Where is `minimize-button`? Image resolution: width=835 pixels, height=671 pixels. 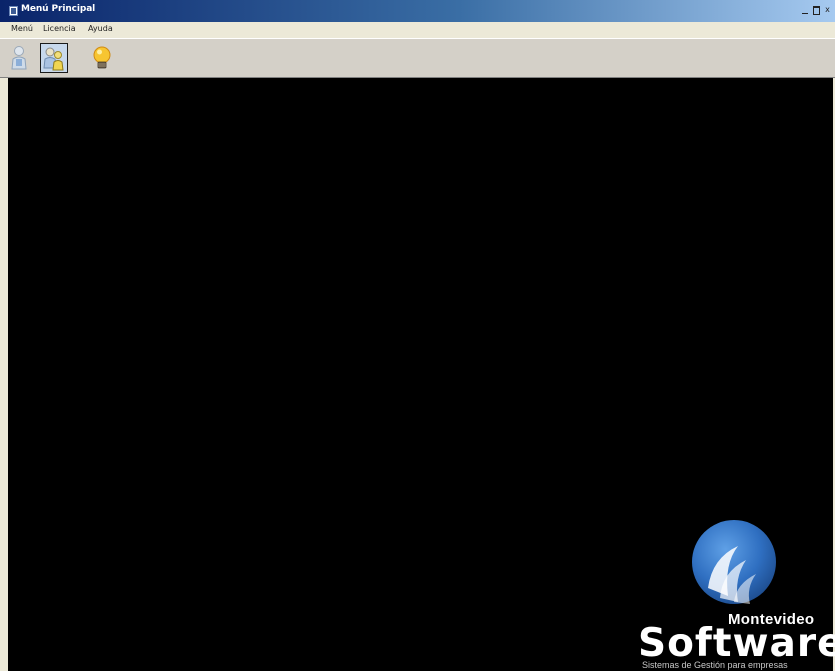
minimize-button is located at coordinates (805, 10).